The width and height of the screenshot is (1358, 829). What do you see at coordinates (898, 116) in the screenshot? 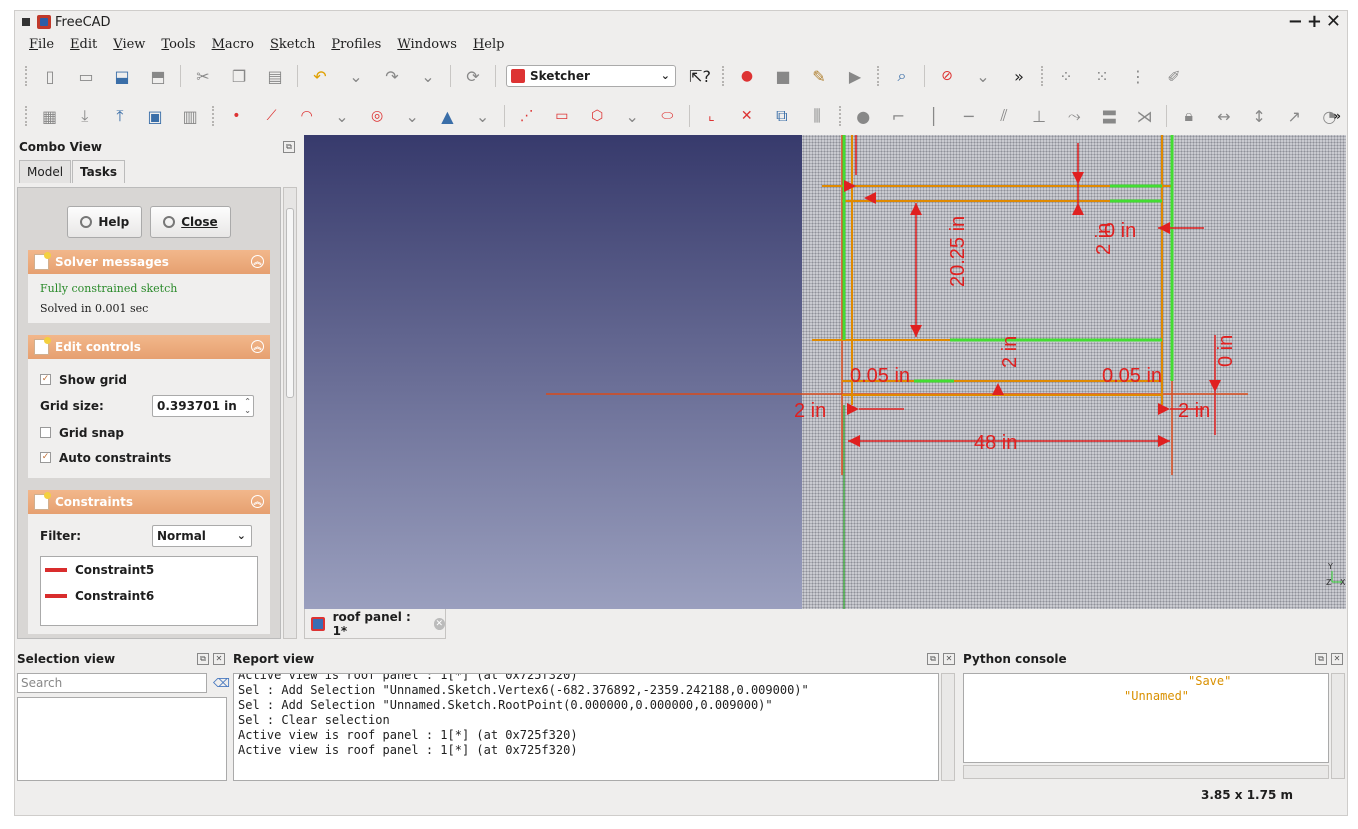
I see `point-on-object-icon: ⌐` at bounding box center [898, 116].